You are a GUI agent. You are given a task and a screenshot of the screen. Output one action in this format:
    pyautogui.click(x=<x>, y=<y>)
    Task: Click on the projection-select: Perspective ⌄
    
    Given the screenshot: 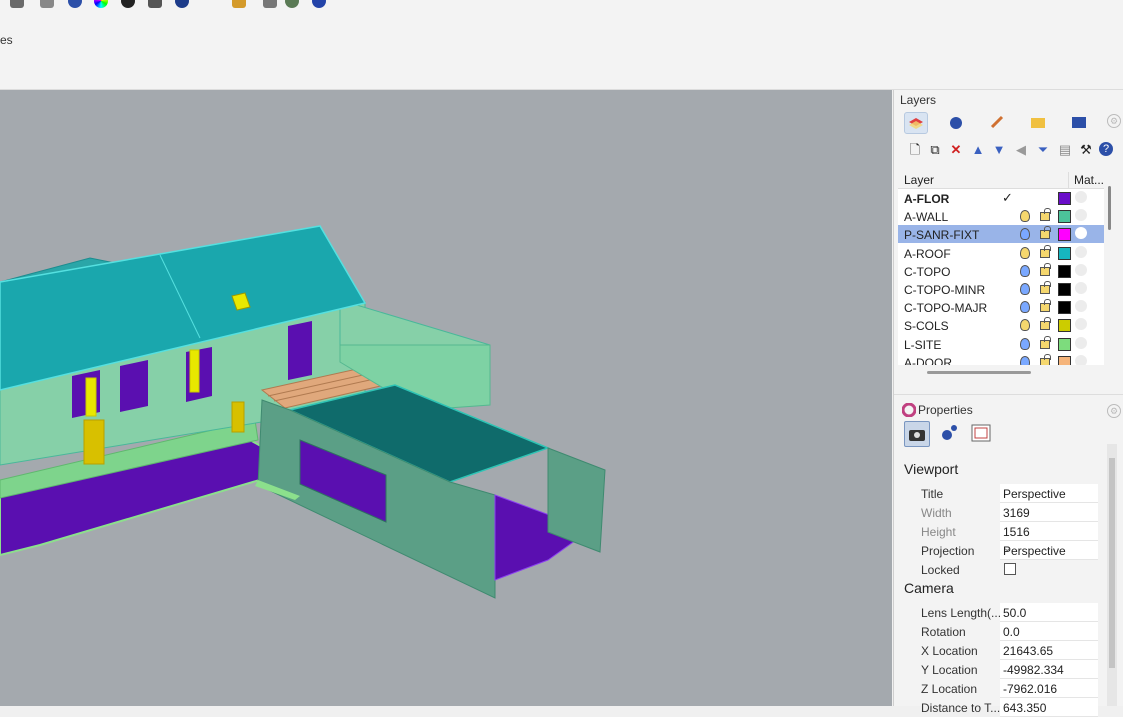 What is the action you would take?
    pyautogui.click(x=1049, y=550)
    